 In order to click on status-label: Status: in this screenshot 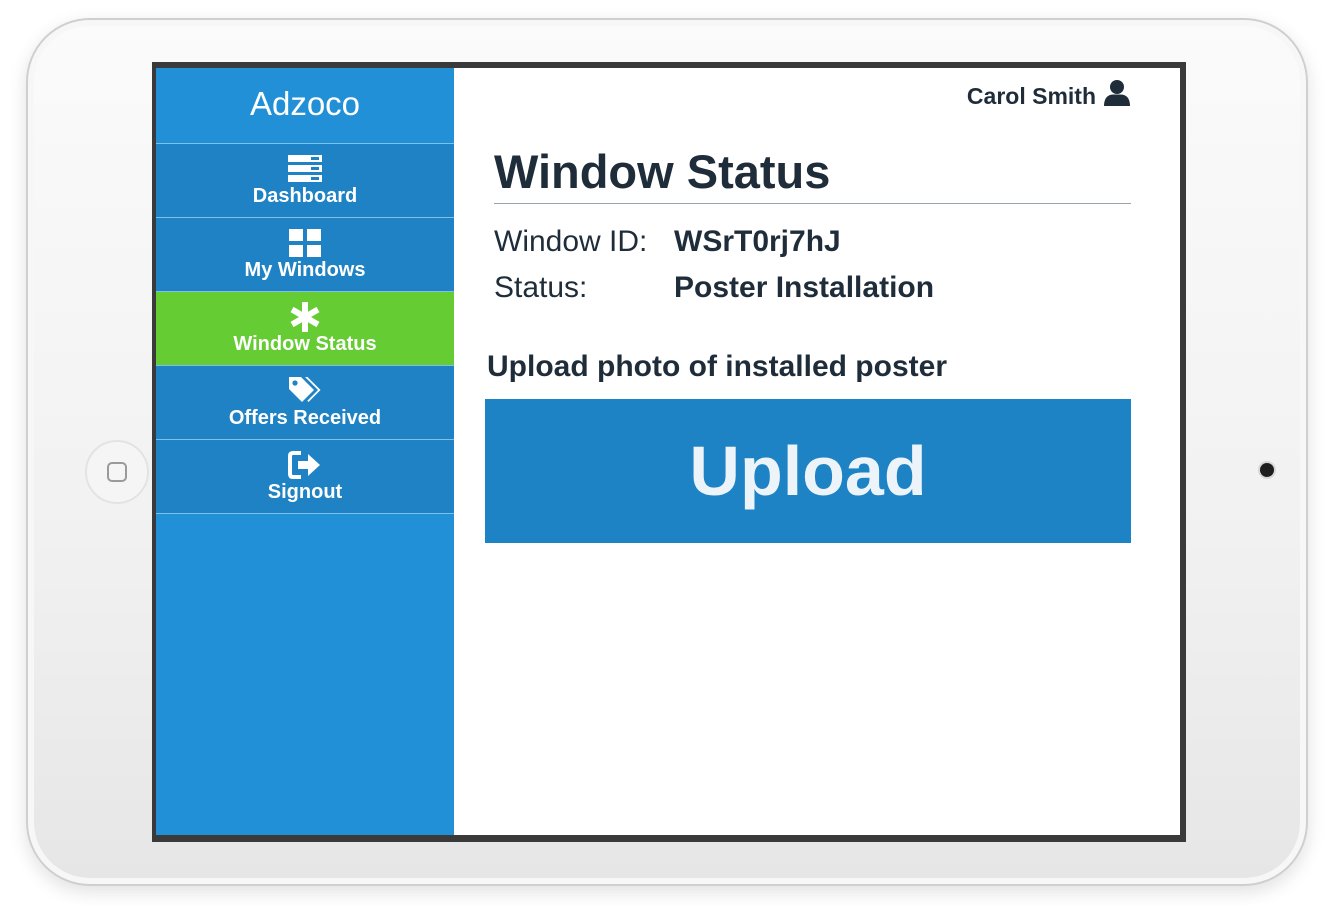, I will do `click(541, 287)`.